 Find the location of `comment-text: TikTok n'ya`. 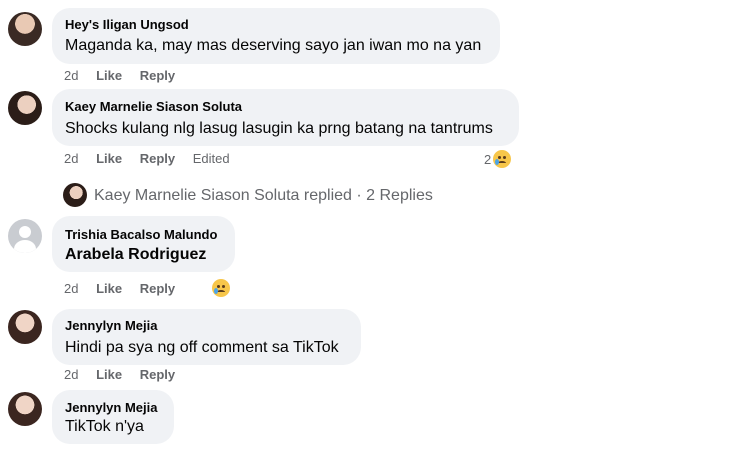

comment-text: TikTok n'ya is located at coordinates (104, 426).